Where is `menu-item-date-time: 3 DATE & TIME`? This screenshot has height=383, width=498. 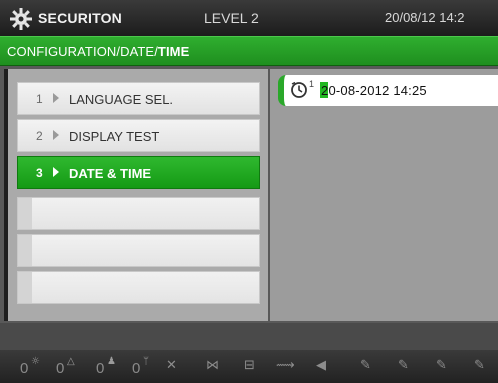 menu-item-date-time: 3 DATE & TIME is located at coordinates (138, 172).